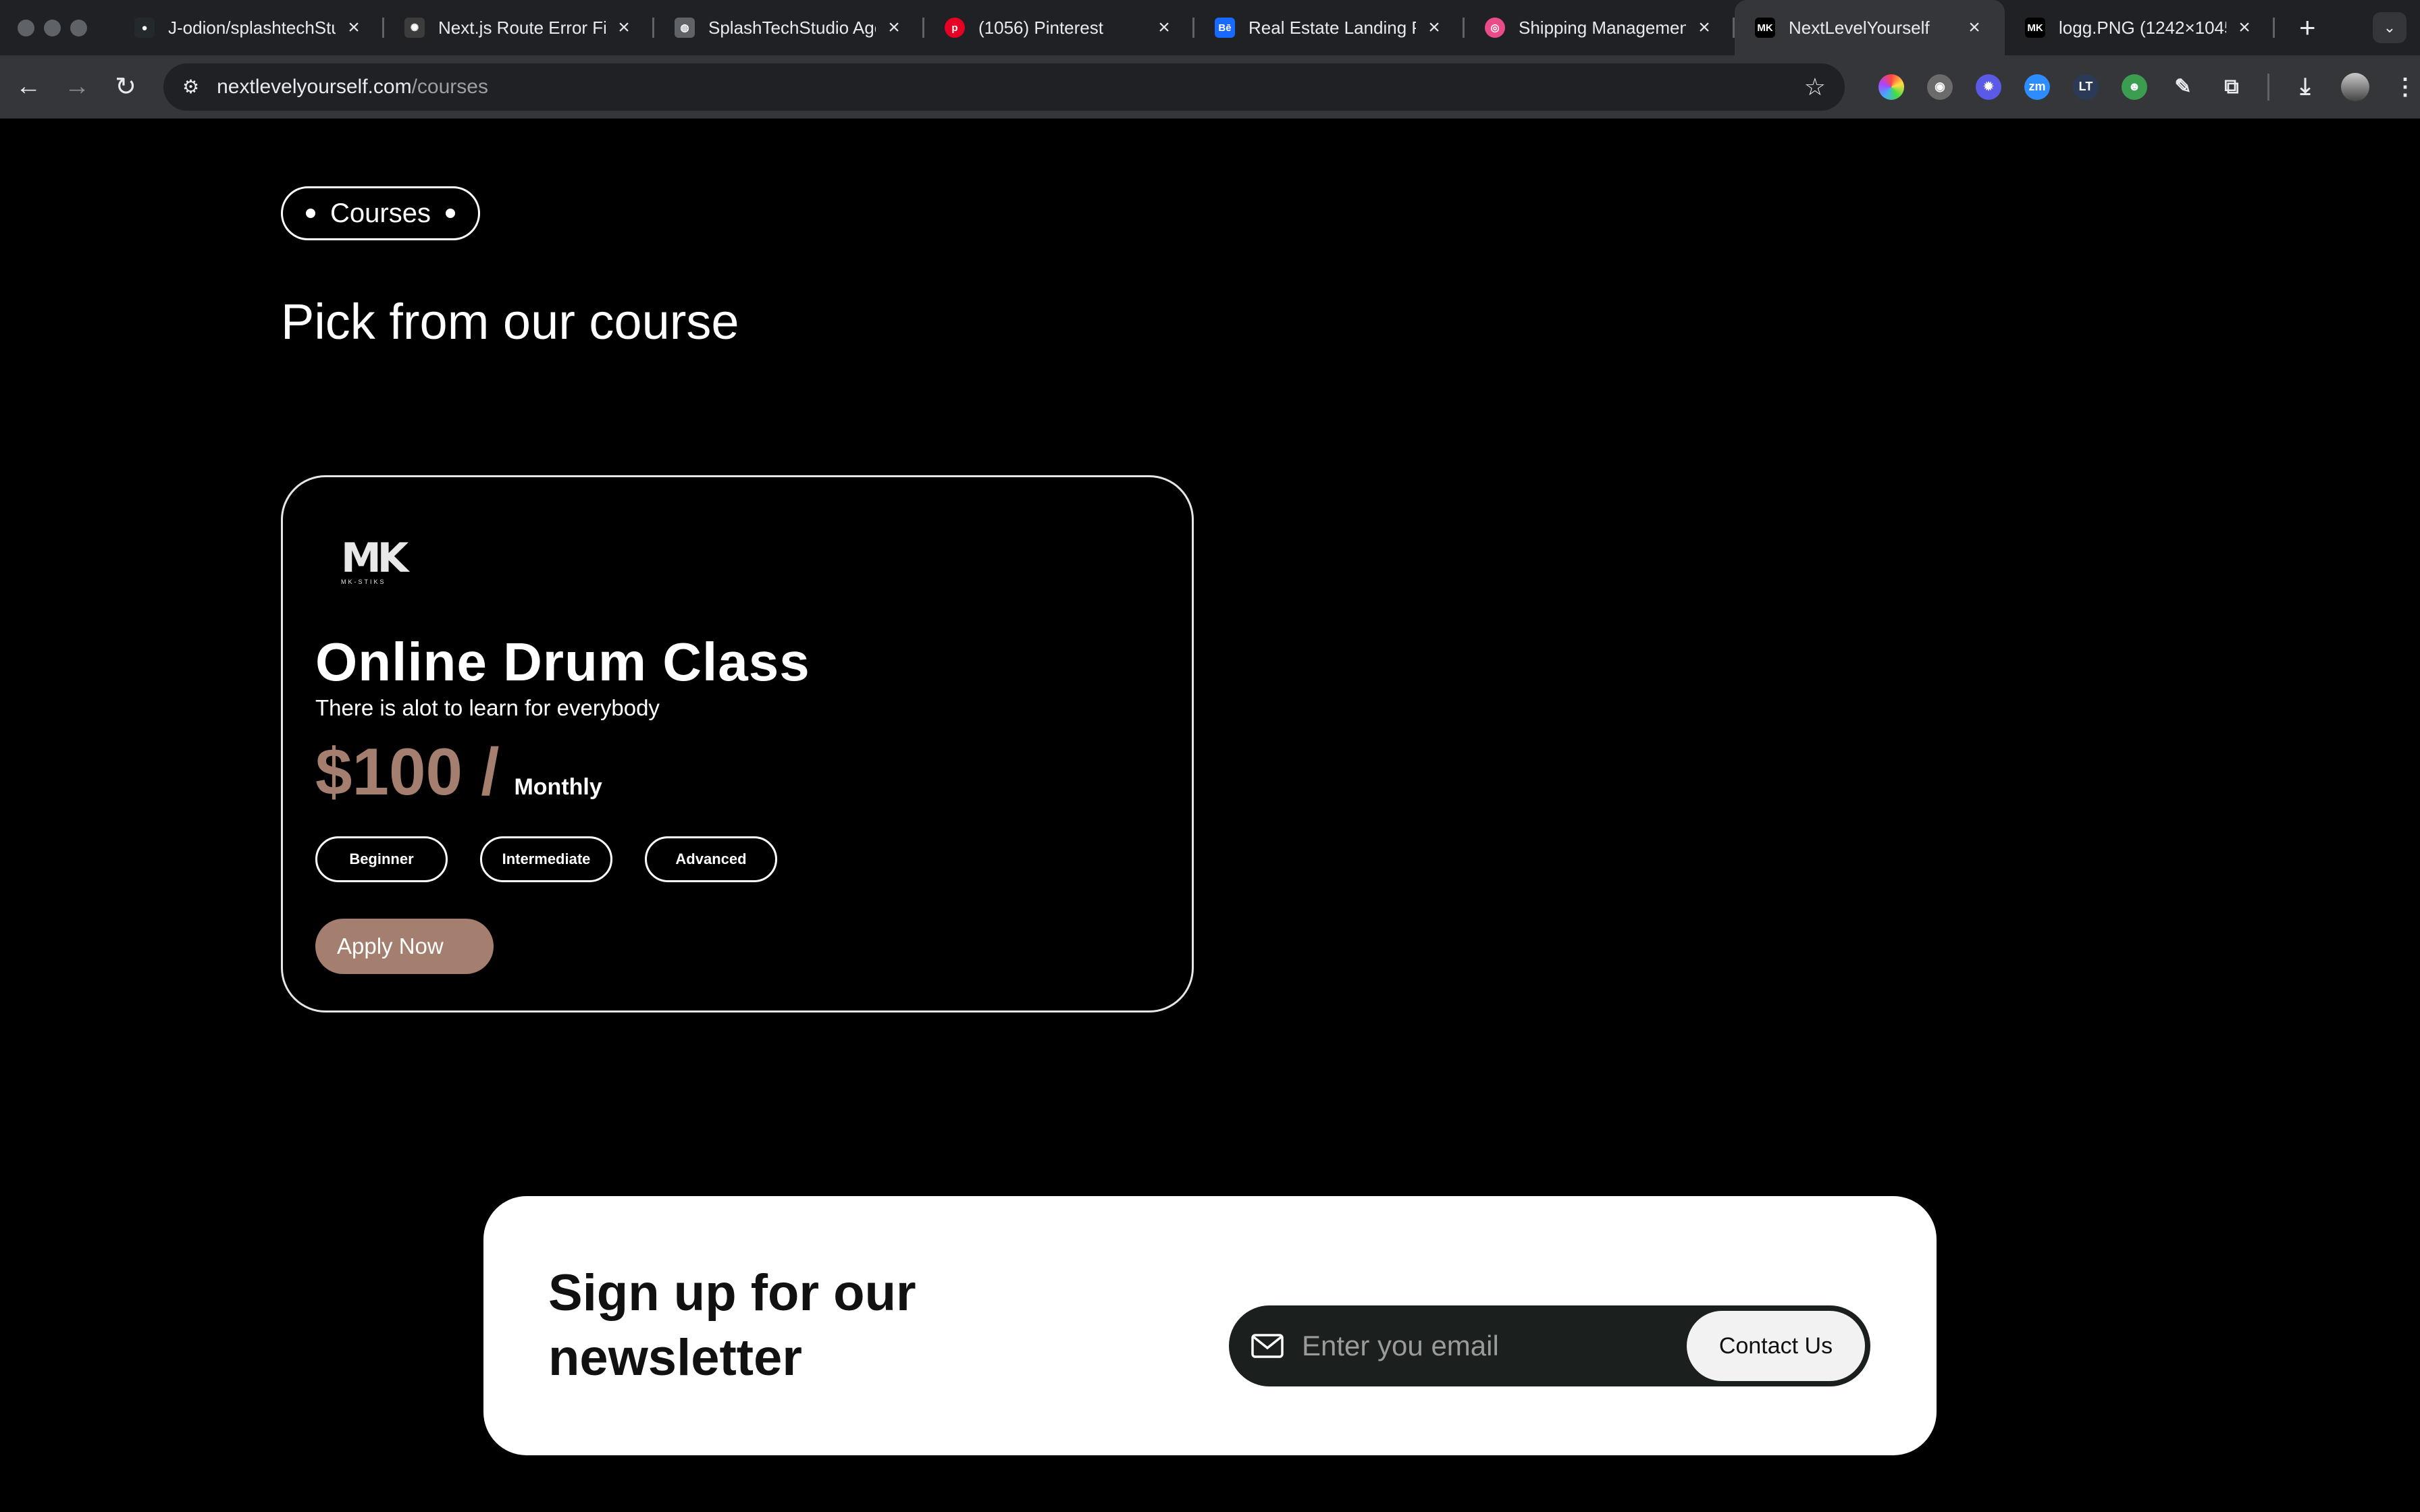 This screenshot has width=2420, height=1512. I want to click on tab-title: J-odion/splashtechStu, so click(252, 27).